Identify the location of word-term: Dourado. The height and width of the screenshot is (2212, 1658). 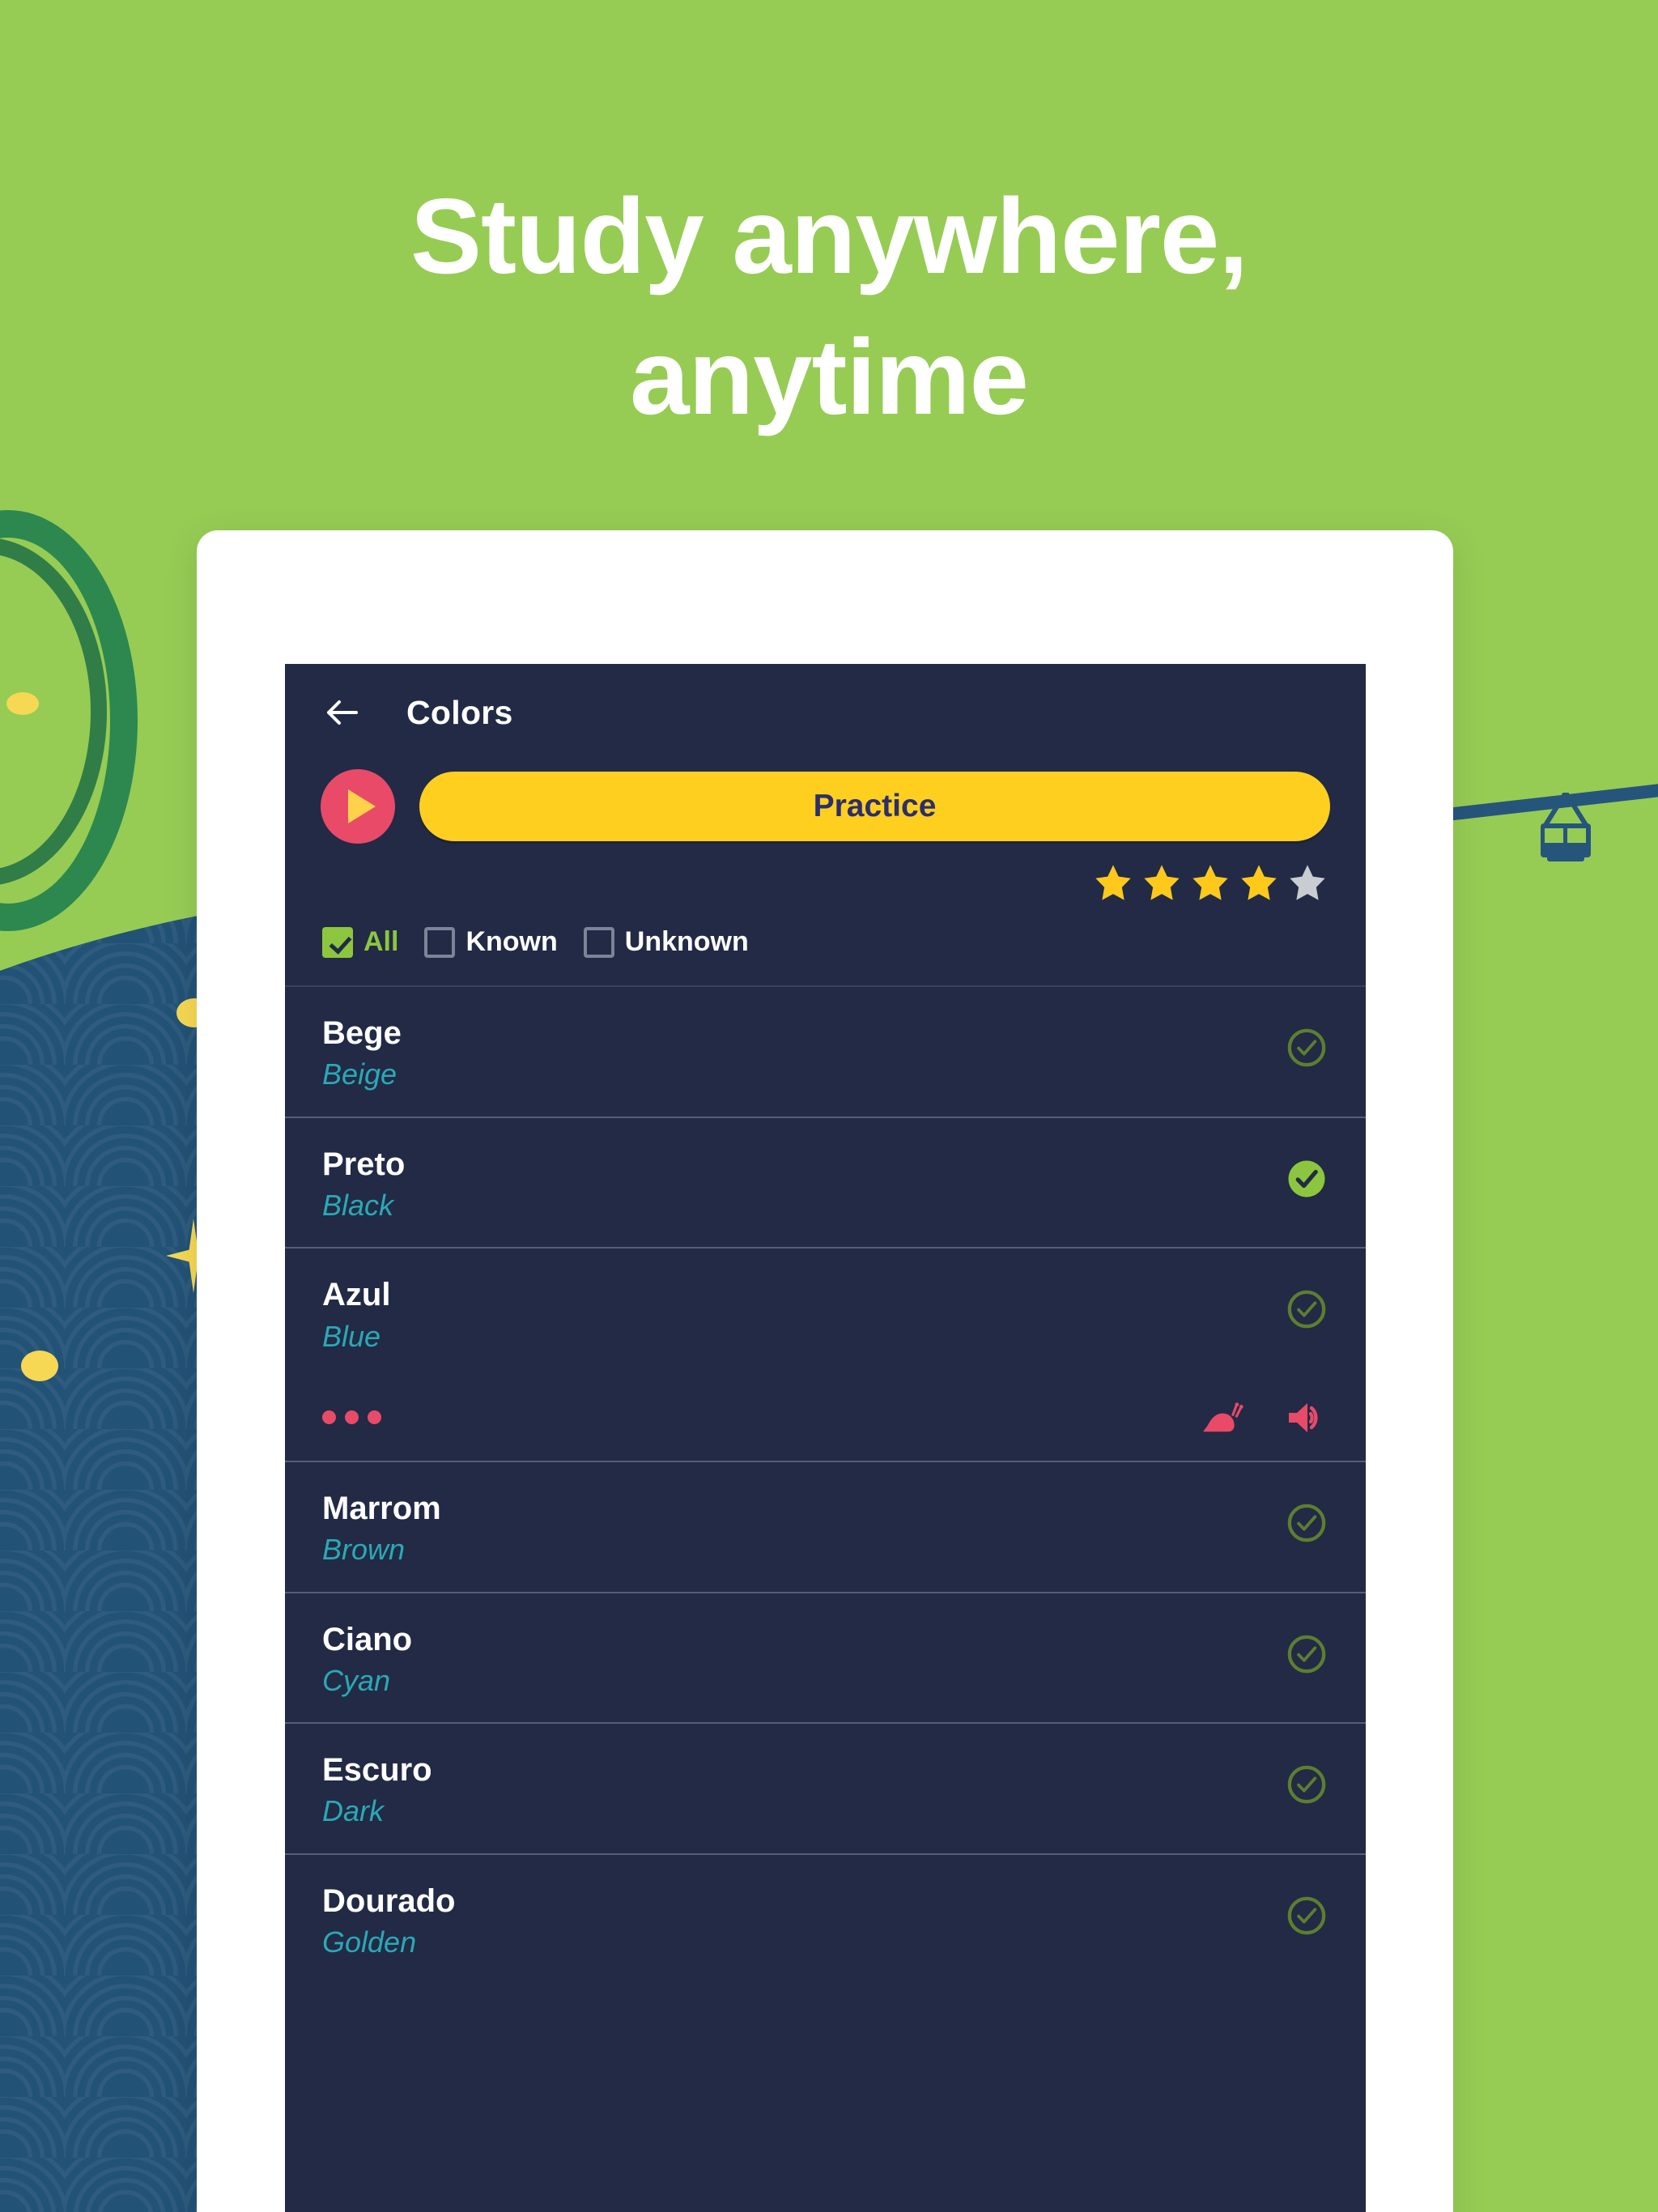
(389, 1900).